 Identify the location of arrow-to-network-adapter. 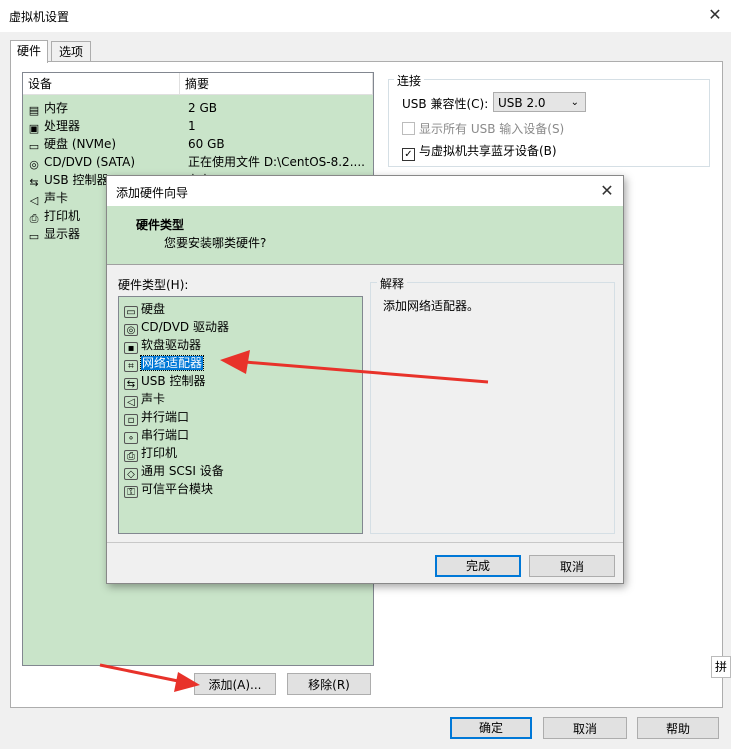
(354, 367).